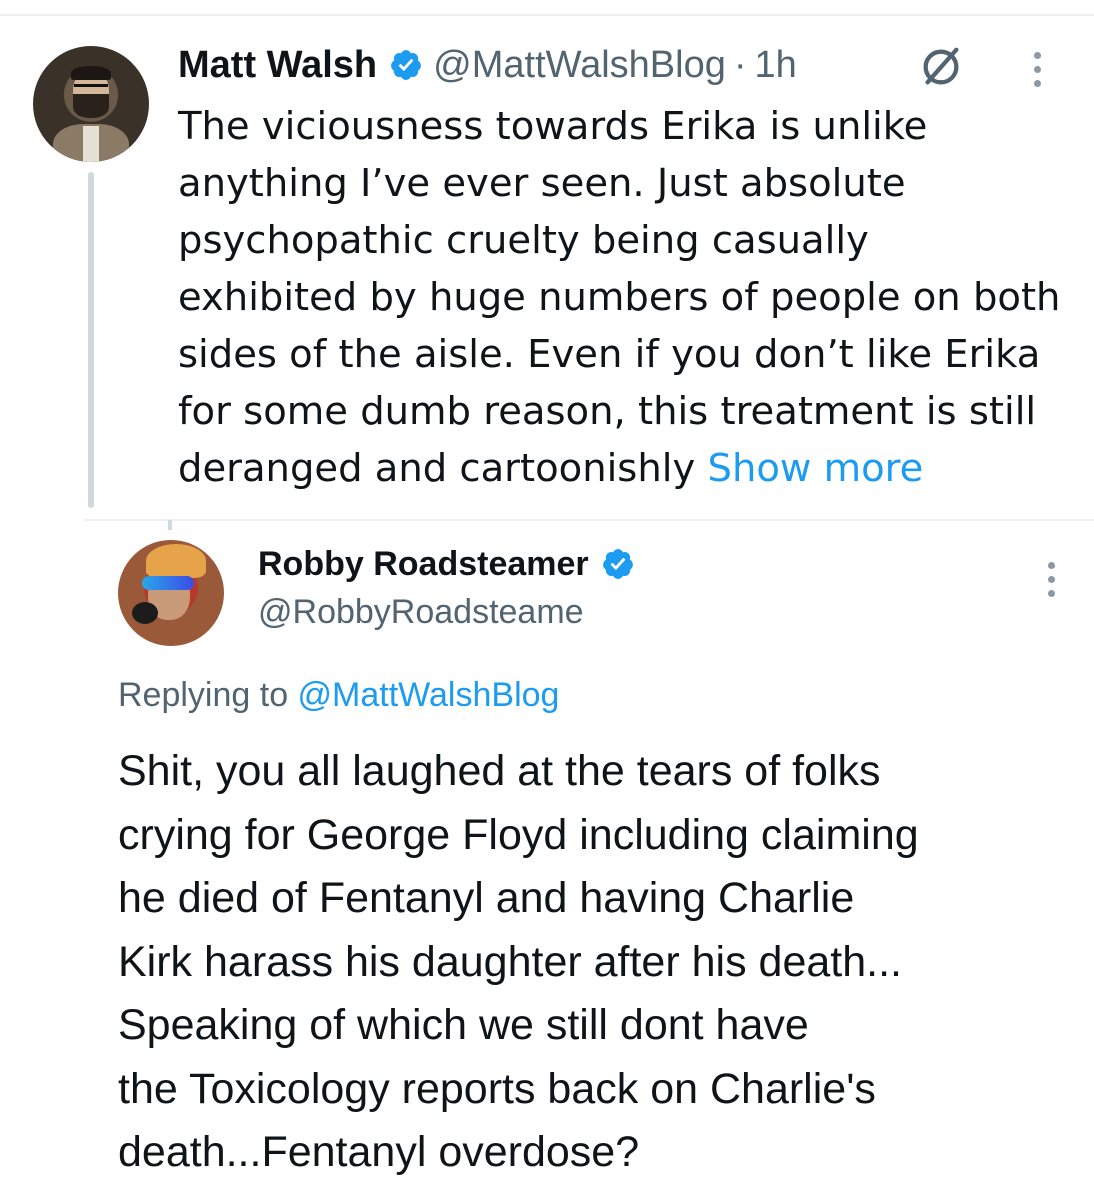 The image size is (1094, 1200). I want to click on show-more-link: Show more, so click(816, 468).